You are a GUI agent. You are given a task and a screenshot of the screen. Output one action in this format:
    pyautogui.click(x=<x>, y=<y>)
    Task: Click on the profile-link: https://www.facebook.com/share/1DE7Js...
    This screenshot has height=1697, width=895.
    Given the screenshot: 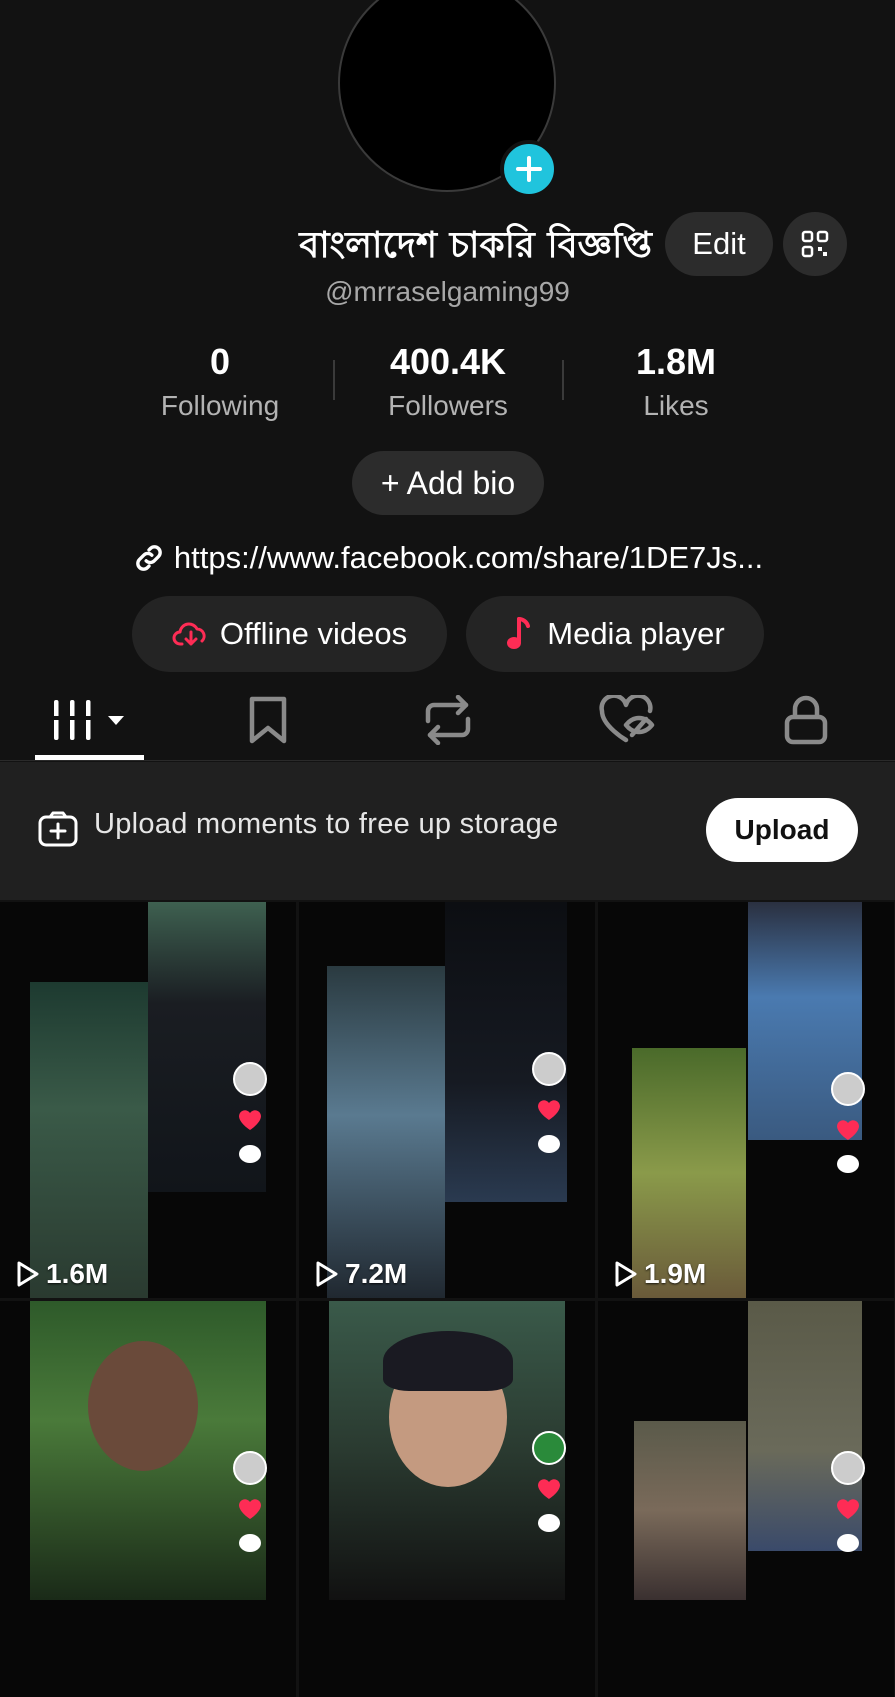 What is the action you would take?
    pyautogui.click(x=447, y=558)
    